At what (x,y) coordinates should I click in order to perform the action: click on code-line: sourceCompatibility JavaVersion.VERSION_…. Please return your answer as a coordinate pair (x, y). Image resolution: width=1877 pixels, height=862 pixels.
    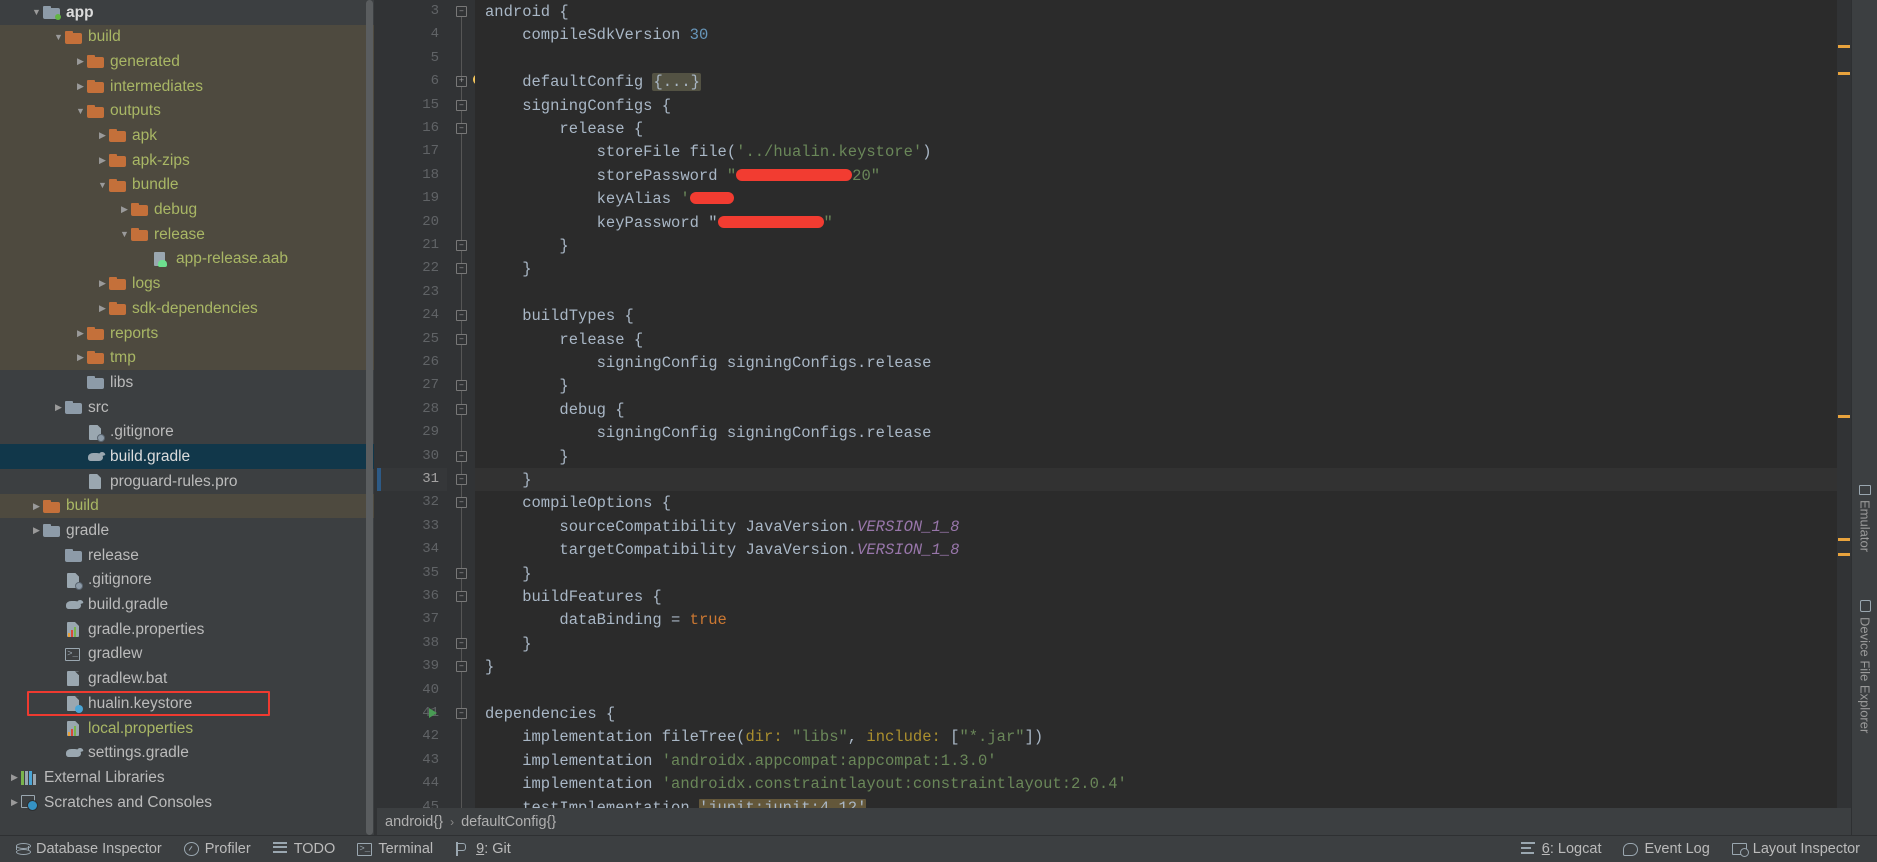
    Looking at the image, I should click on (1156, 526).